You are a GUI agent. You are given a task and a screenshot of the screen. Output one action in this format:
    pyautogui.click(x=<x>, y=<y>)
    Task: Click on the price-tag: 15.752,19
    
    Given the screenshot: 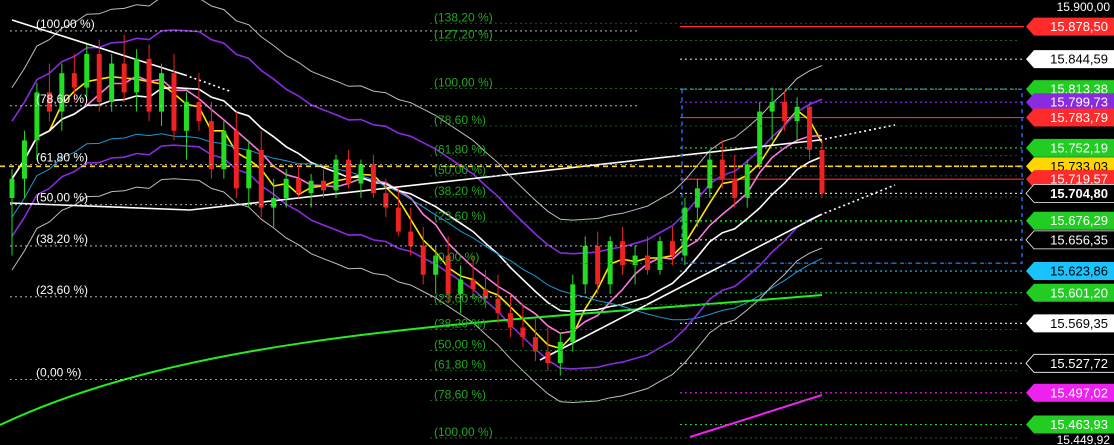 What is the action you would take?
    pyautogui.click(x=1070, y=147)
    